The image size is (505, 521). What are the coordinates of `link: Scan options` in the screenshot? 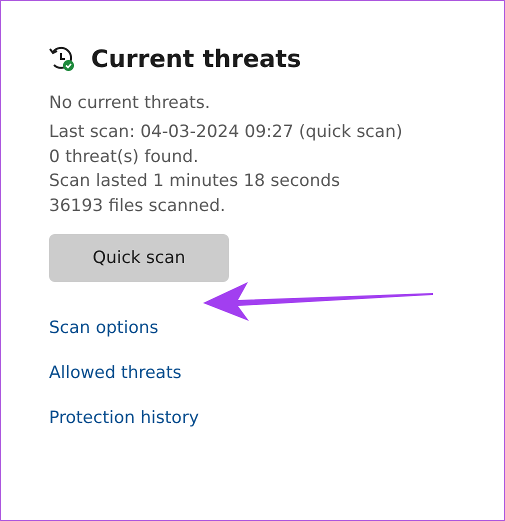 It's located at (103, 328).